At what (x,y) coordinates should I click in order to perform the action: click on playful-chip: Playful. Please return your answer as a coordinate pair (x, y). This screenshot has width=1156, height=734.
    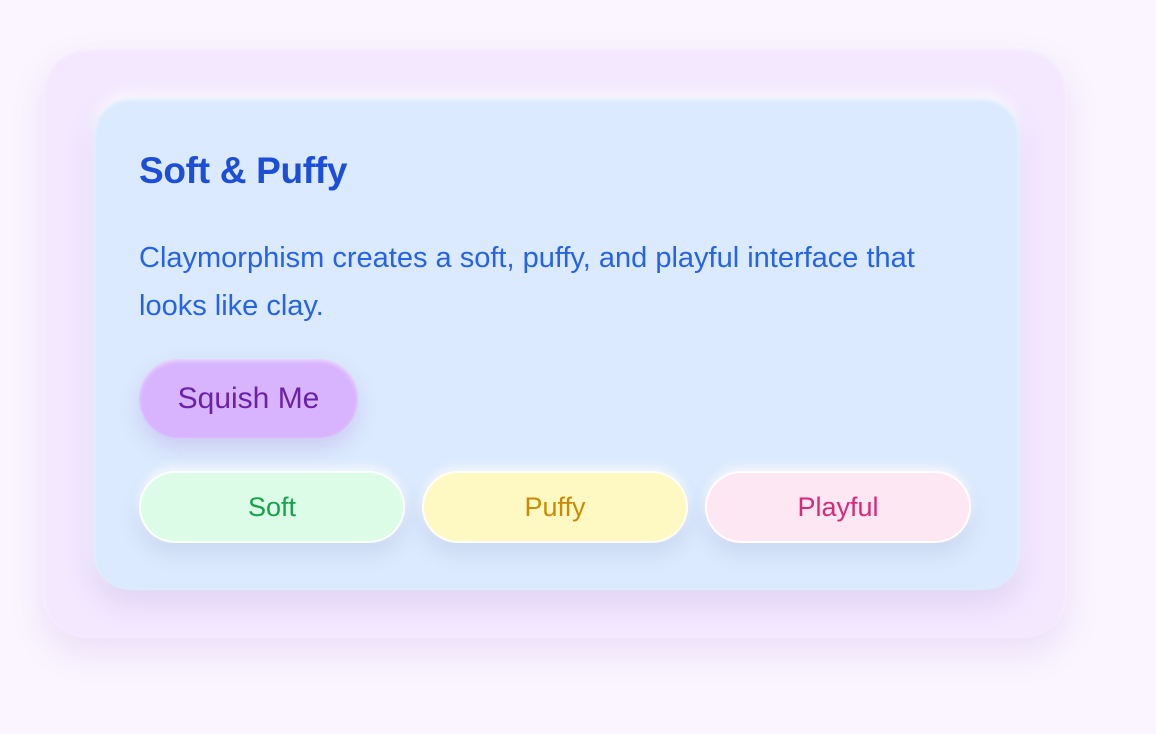
    Looking at the image, I should click on (838, 507).